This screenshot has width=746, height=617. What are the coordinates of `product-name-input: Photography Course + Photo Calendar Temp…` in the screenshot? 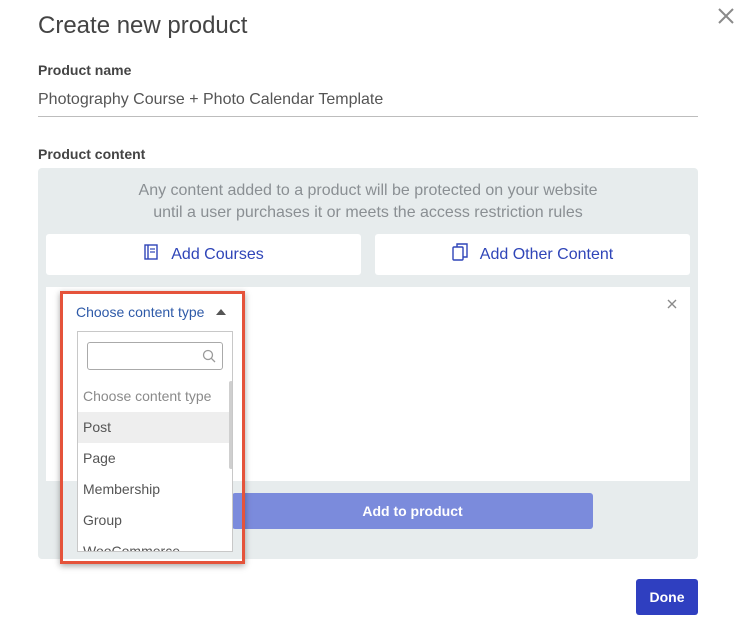 It's located at (210, 100).